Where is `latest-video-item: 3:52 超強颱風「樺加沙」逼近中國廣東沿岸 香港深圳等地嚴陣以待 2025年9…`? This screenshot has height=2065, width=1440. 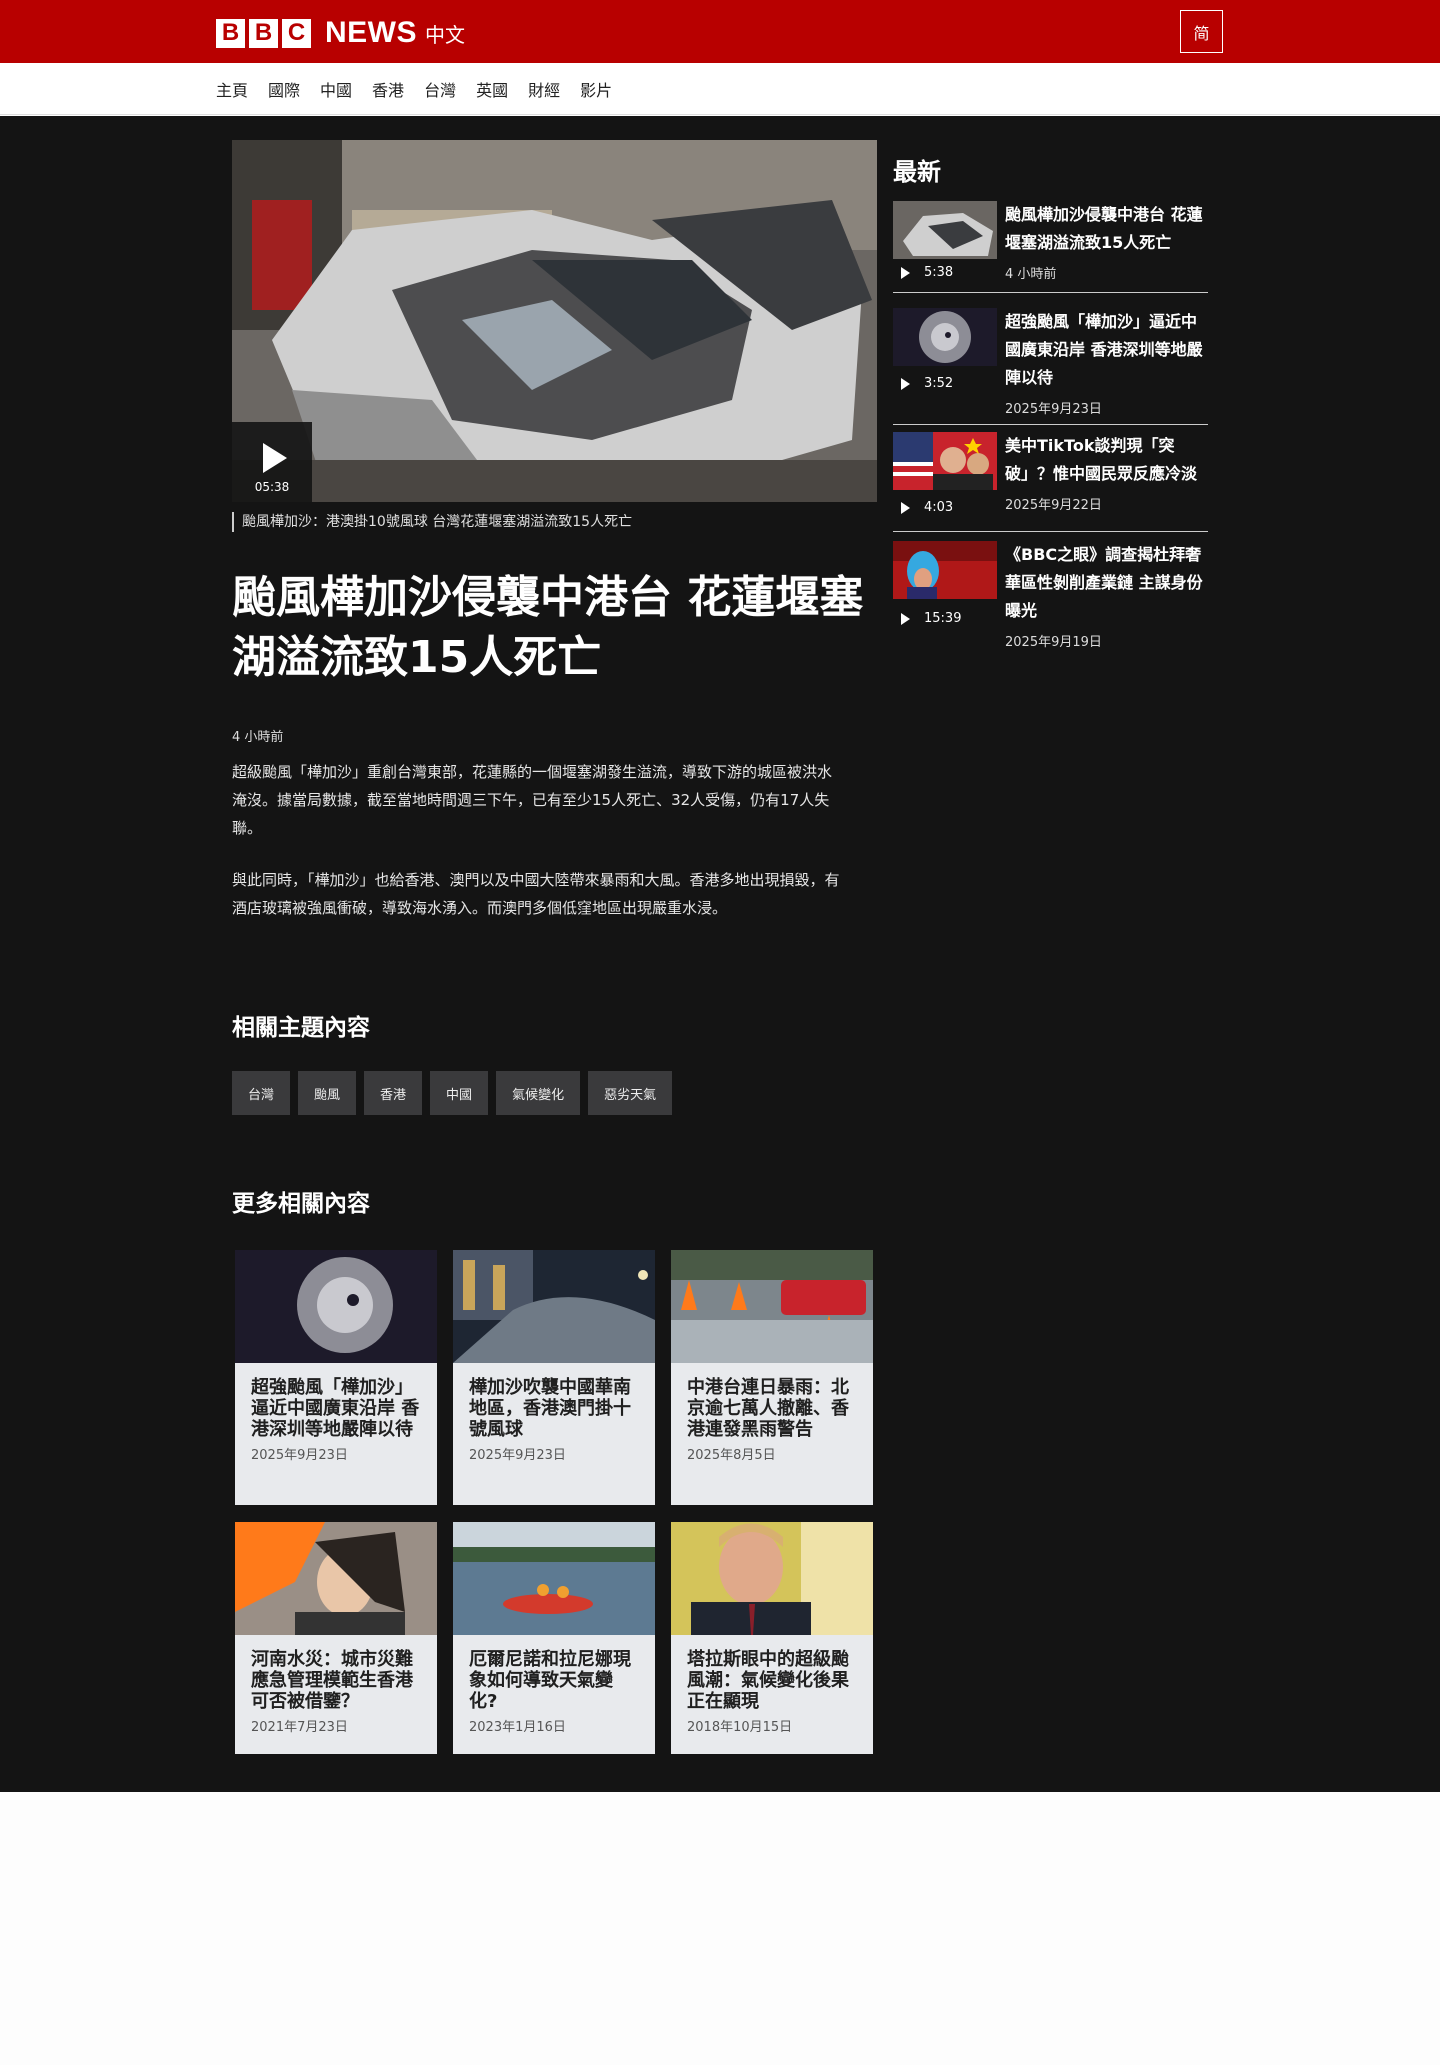
latest-video-item: 3:52 超強颱風「樺加沙」逼近中國廣東沿岸 香港深圳等地嚴陣以待 2025年9… is located at coordinates (1050, 366).